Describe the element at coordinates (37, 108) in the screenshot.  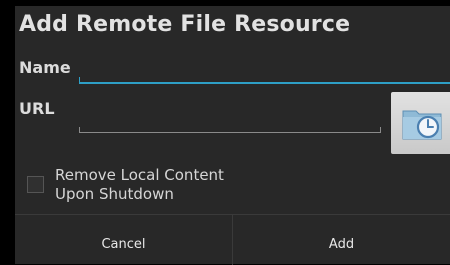
I see `url-label: URL` at that location.